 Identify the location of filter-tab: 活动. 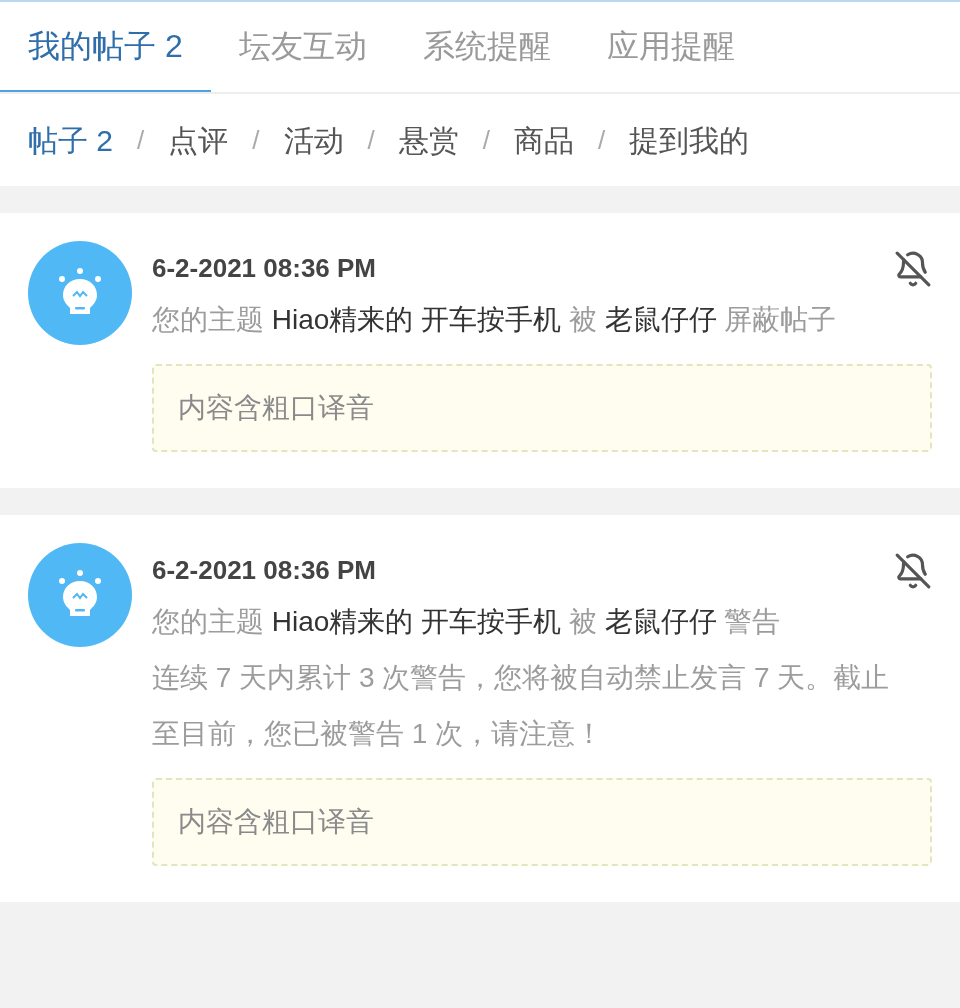
(313, 140).